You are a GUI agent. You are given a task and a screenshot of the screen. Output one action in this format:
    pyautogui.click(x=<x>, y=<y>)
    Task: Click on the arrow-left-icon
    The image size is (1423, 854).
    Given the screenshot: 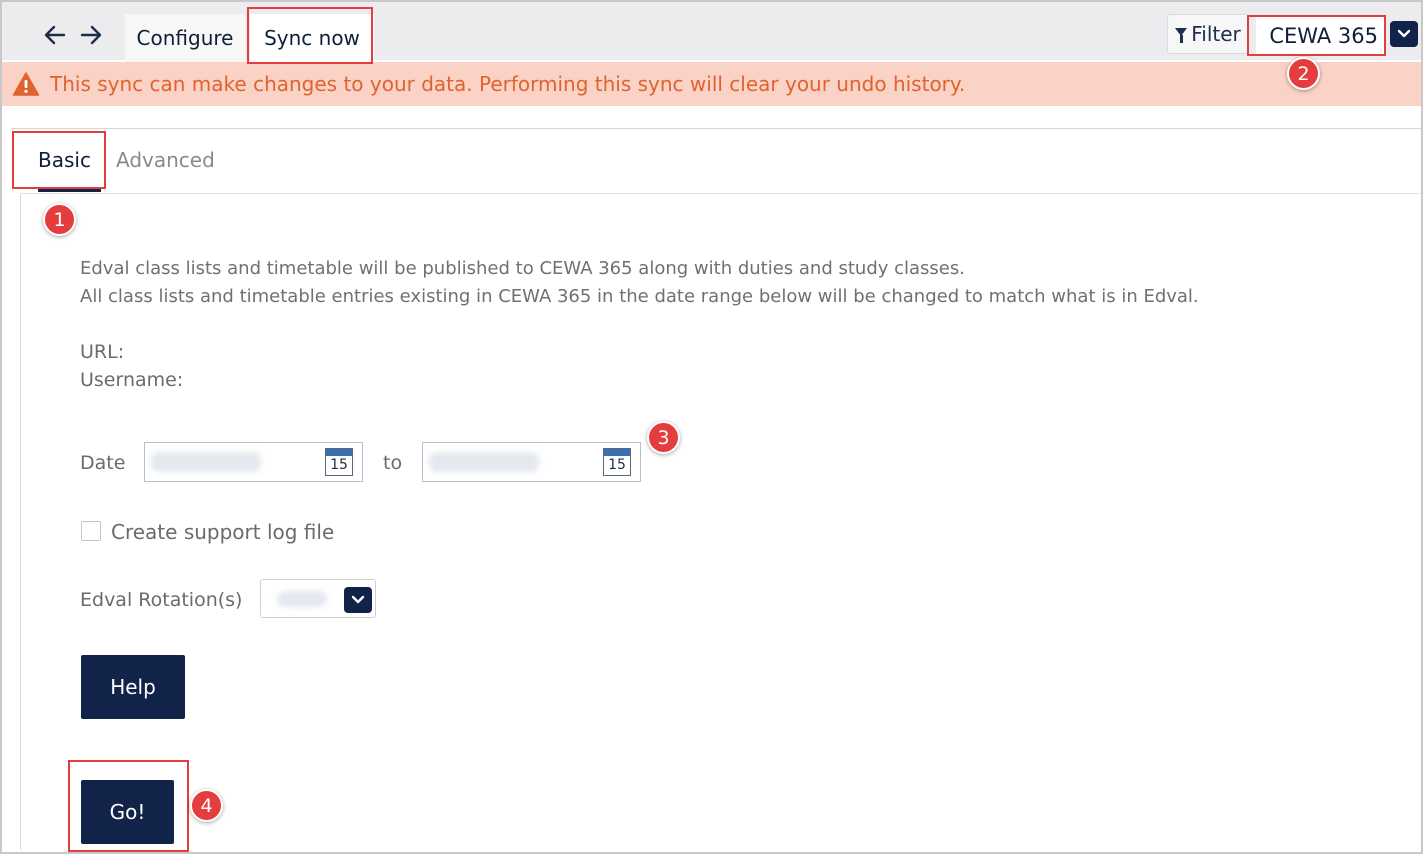 What is the action you would take?
    pyautogui.click(x=55, y=37)
    